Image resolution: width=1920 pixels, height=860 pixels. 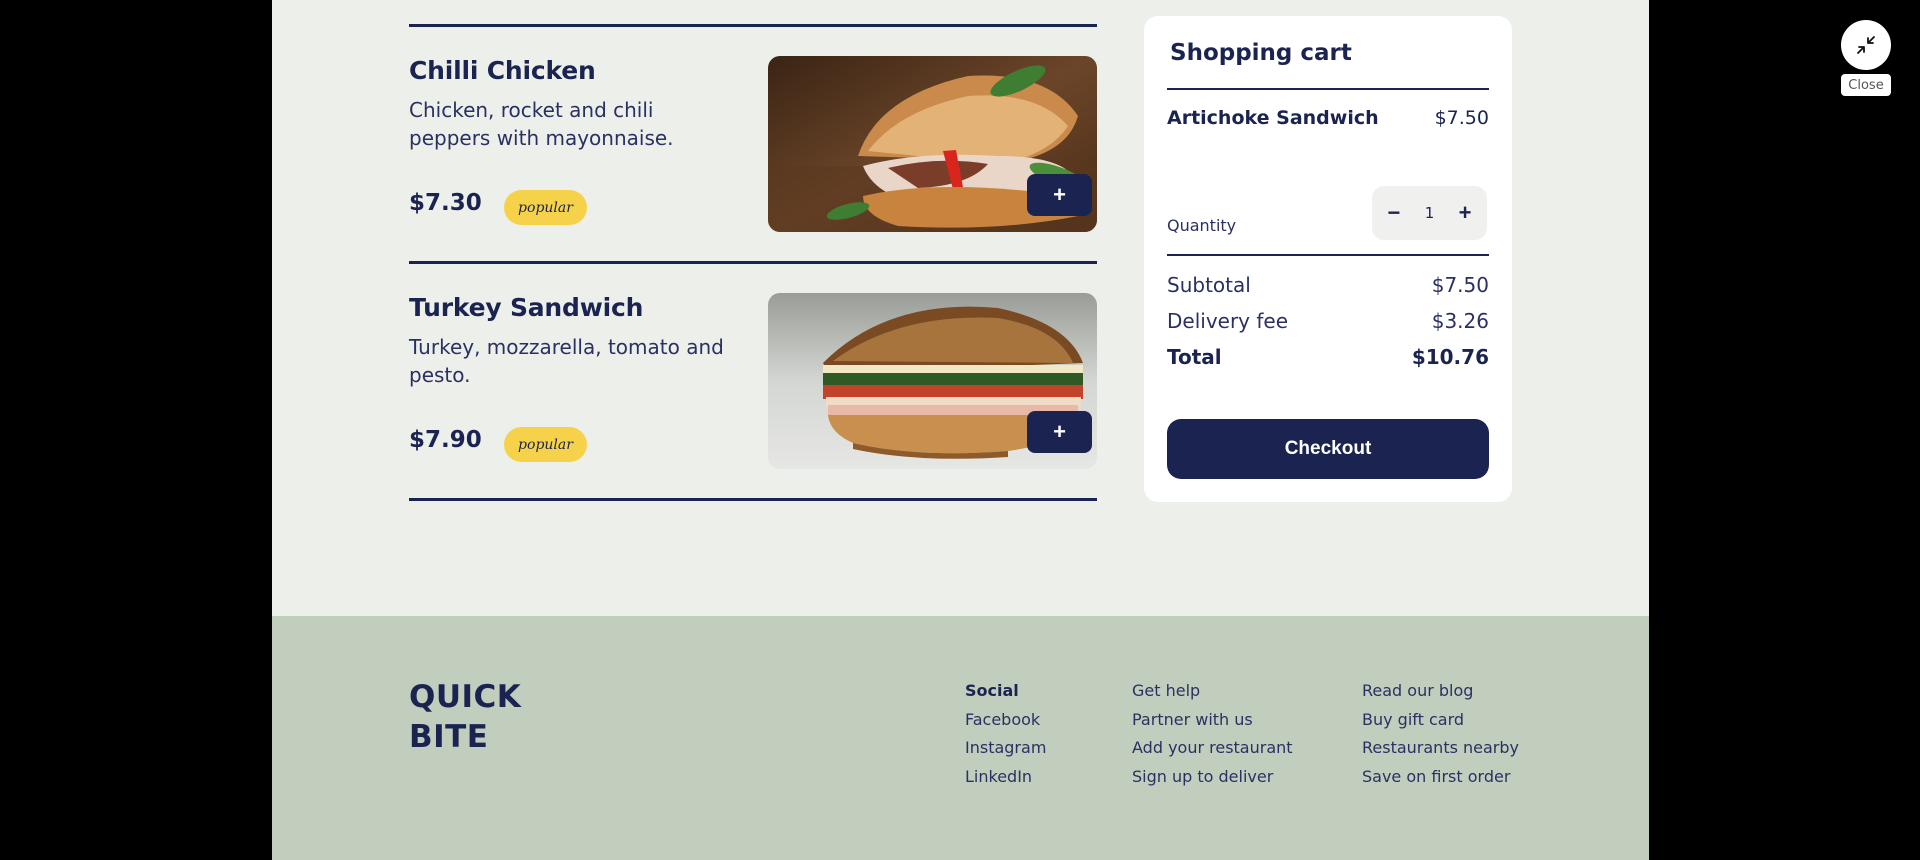 What do you see at coordinates (1005, 777) in the screenshot?
I see `footer-link-linkedin: LinkedIn` at bounding box center [1005, 777].